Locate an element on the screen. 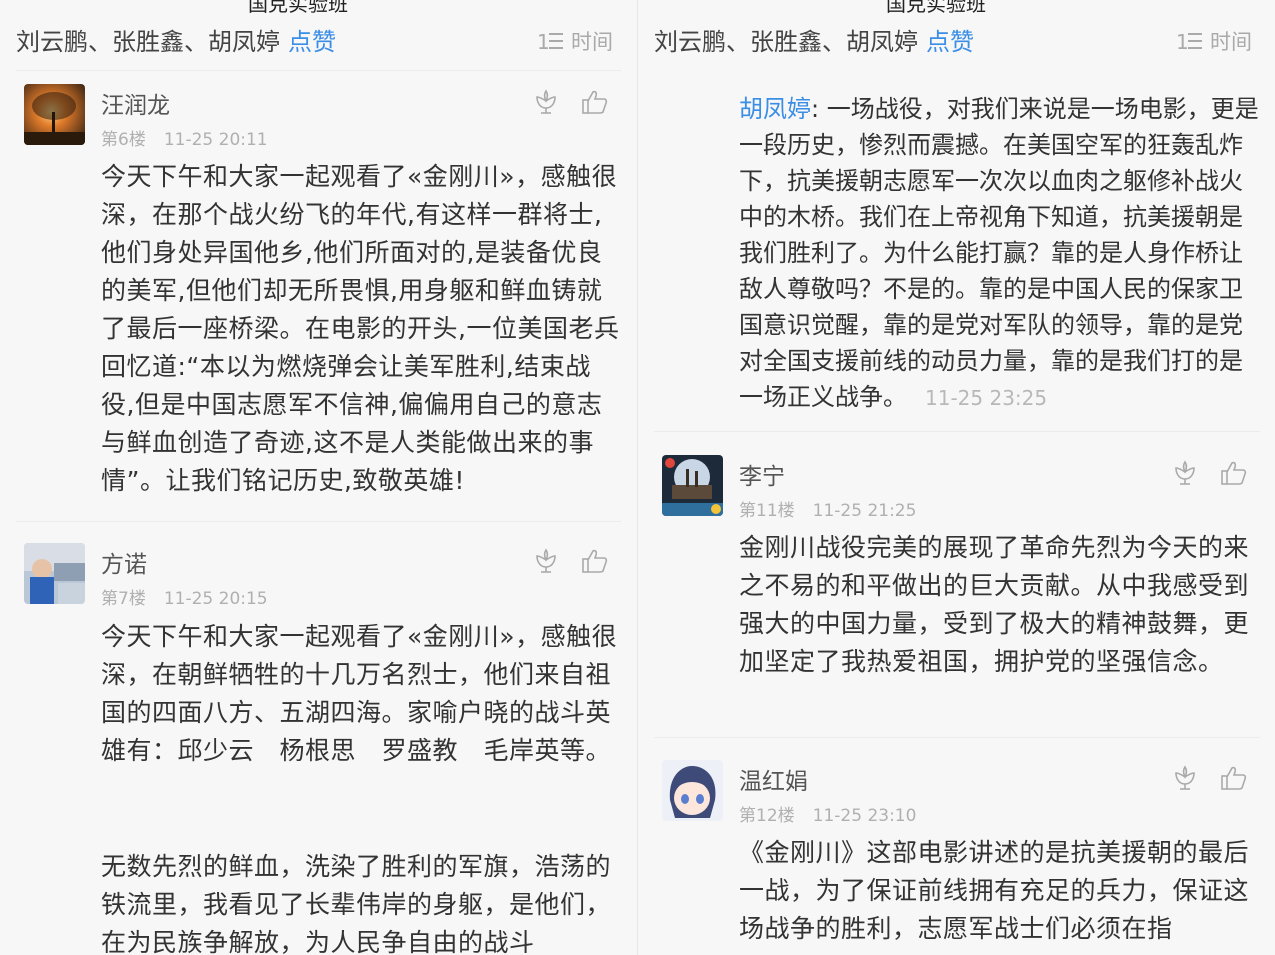 The image size is (1275, 955). comment-meta: 第6楼 11-25 20:11 is located at coordinates (184, 137).